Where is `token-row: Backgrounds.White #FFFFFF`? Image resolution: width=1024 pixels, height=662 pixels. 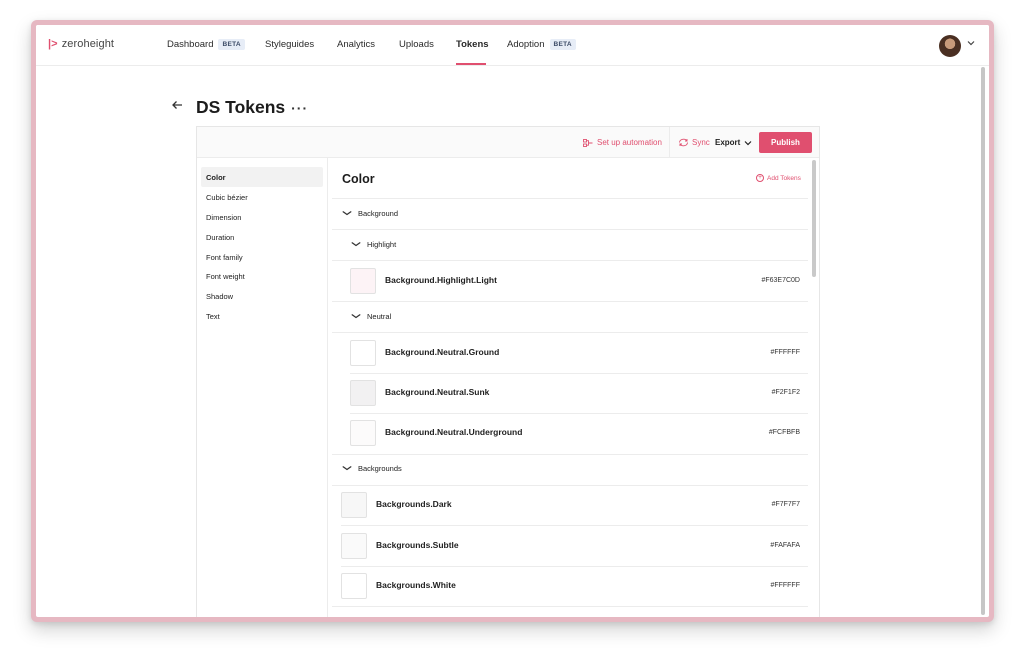
token-row: Backgrounds.White #FFFFFF is located at coordinates (573, 586).